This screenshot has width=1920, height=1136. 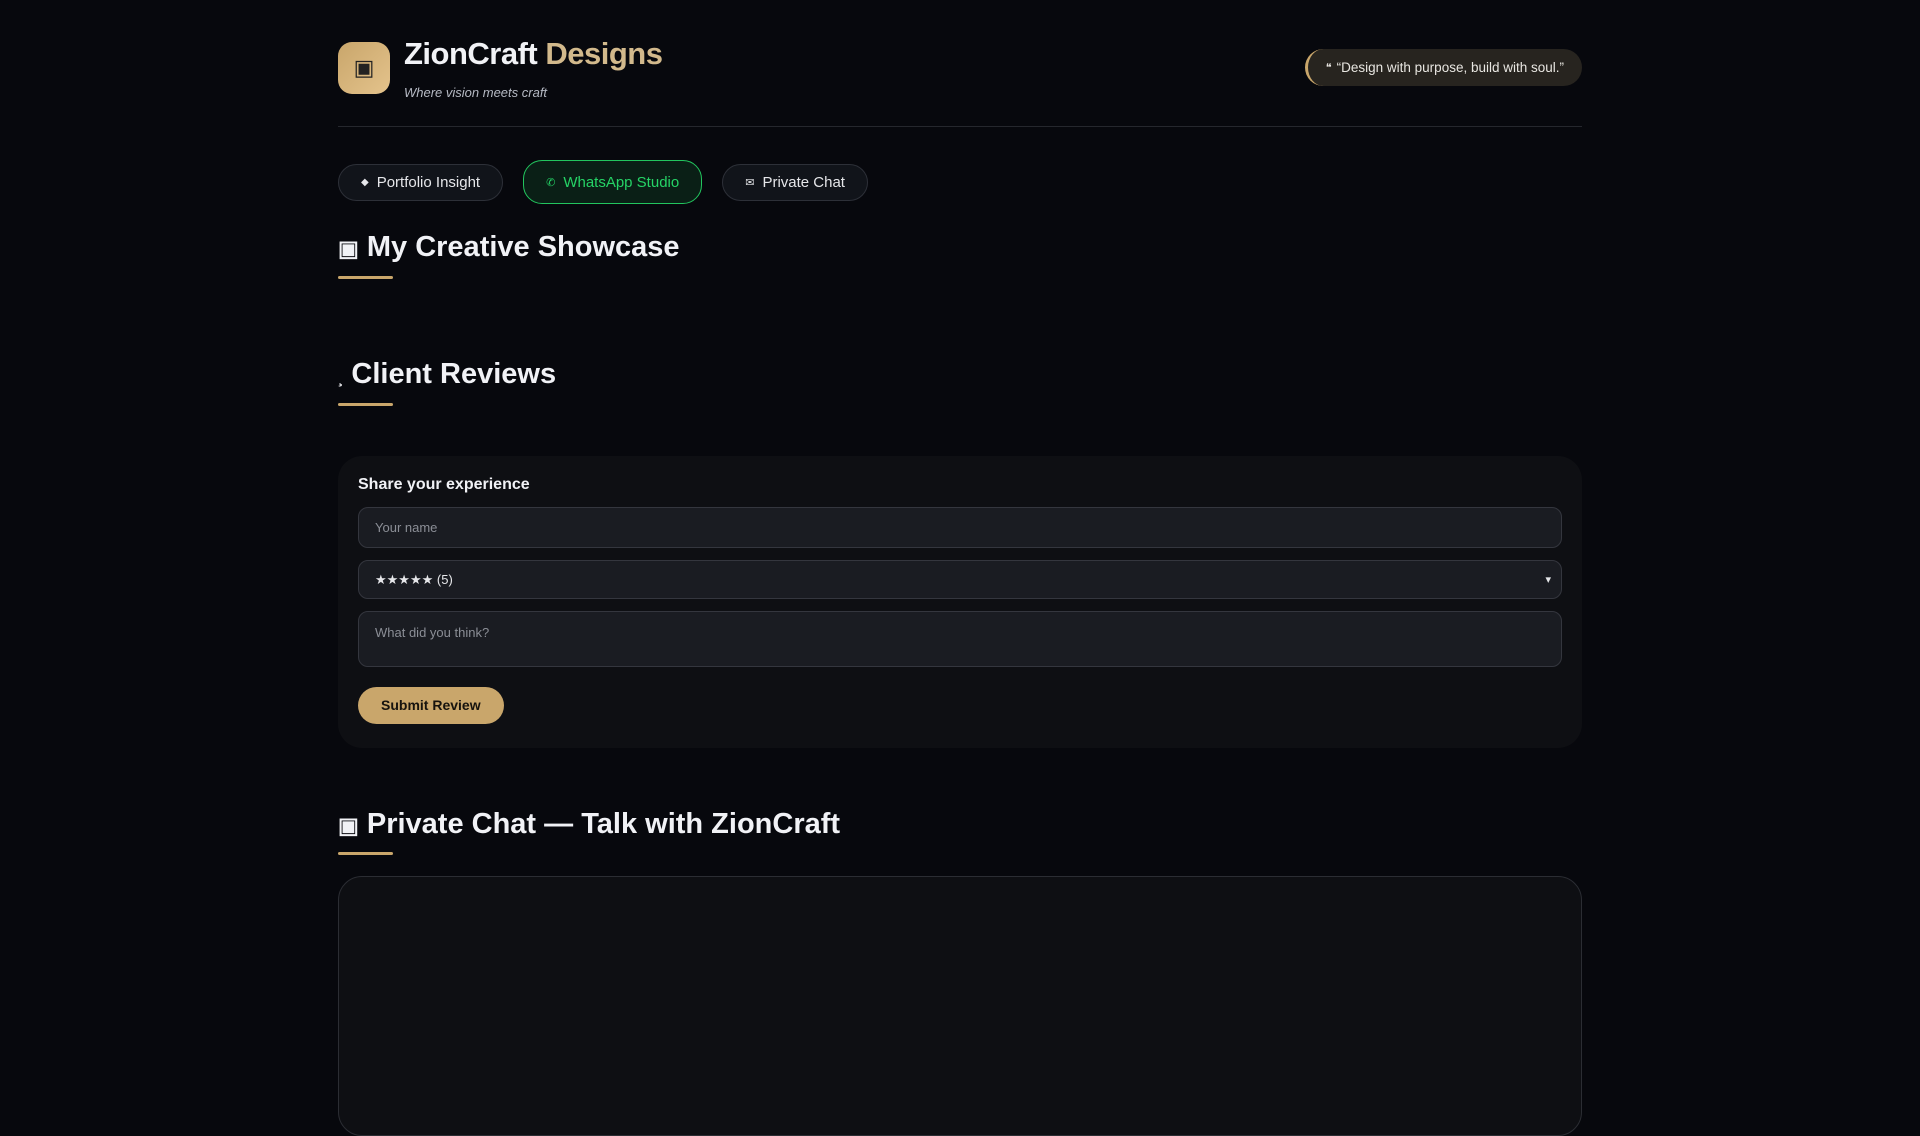 What do you see at coordinates (364, 68) in the screenshot?
I see `logo-icon: ▣` at bounding box center [364, 68].